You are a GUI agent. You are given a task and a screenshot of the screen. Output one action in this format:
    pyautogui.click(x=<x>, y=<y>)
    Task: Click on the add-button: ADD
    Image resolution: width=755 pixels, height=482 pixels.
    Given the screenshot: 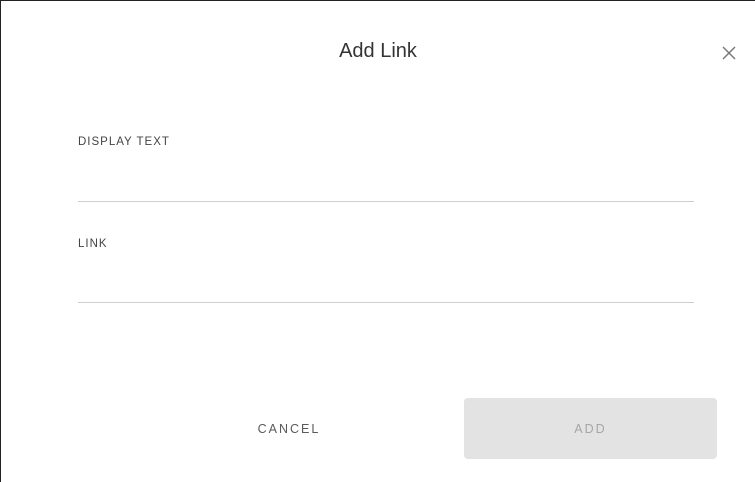 What is the action you would take?
    pyautogui.click(x=590, y=428)
    